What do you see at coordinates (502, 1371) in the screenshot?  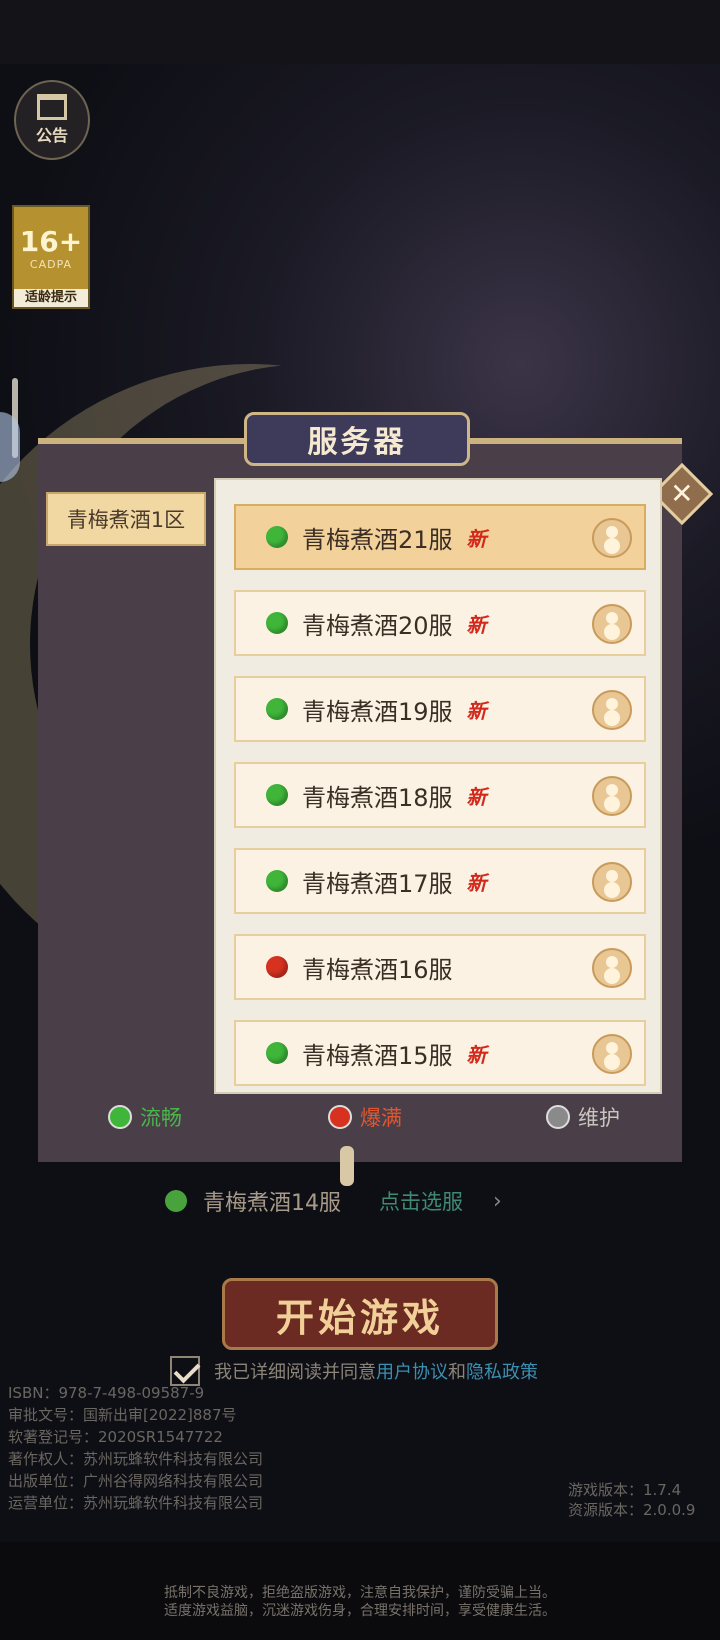 I see `privacy-policy-link: 隐私政策` at bounding box center [502, 1371].